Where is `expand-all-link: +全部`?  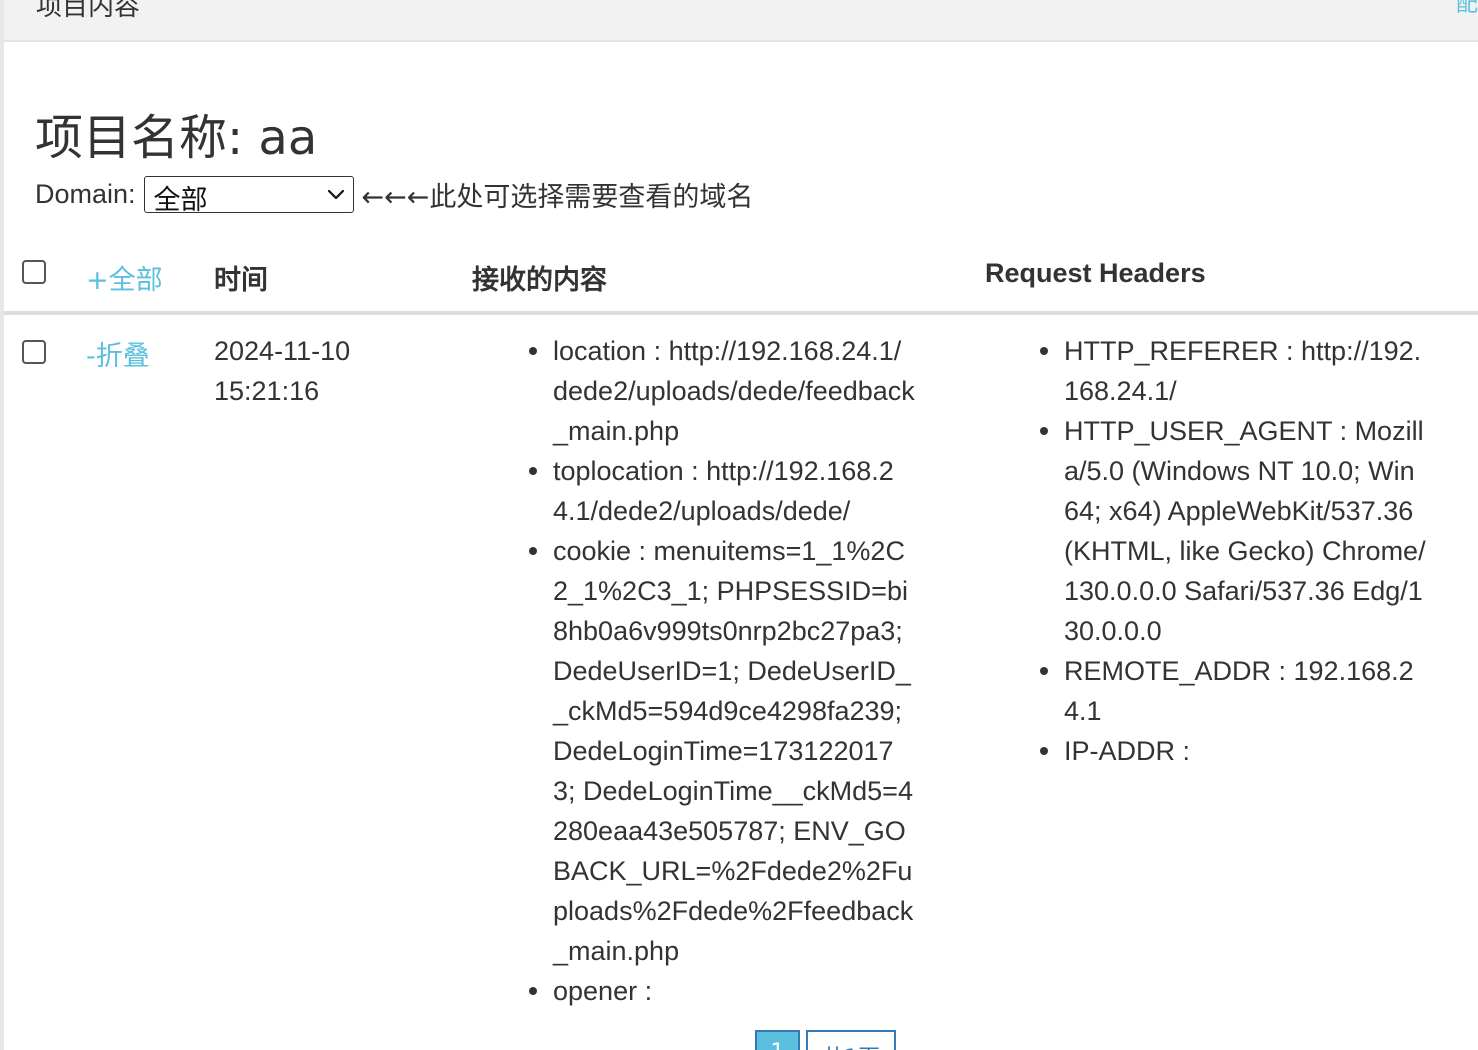
expand-all-link: +全部 is located at coordinates (124, 280).